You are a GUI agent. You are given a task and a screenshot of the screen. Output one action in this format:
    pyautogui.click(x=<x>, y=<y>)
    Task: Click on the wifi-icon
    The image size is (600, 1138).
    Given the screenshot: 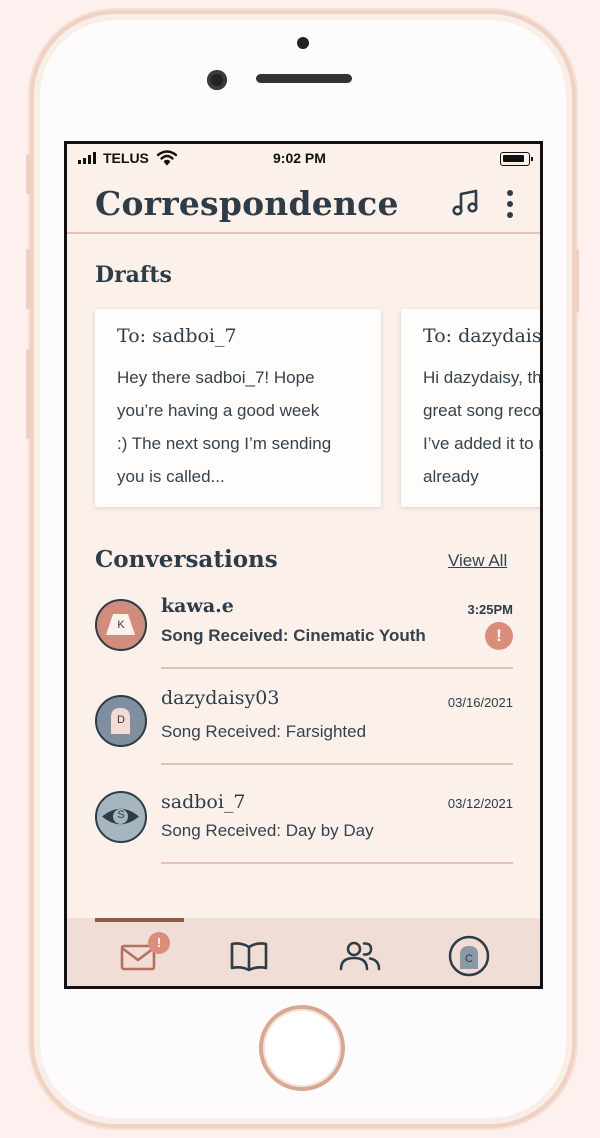 What is the action you would take?
    pyautogui.click(x=167, y=158)
    